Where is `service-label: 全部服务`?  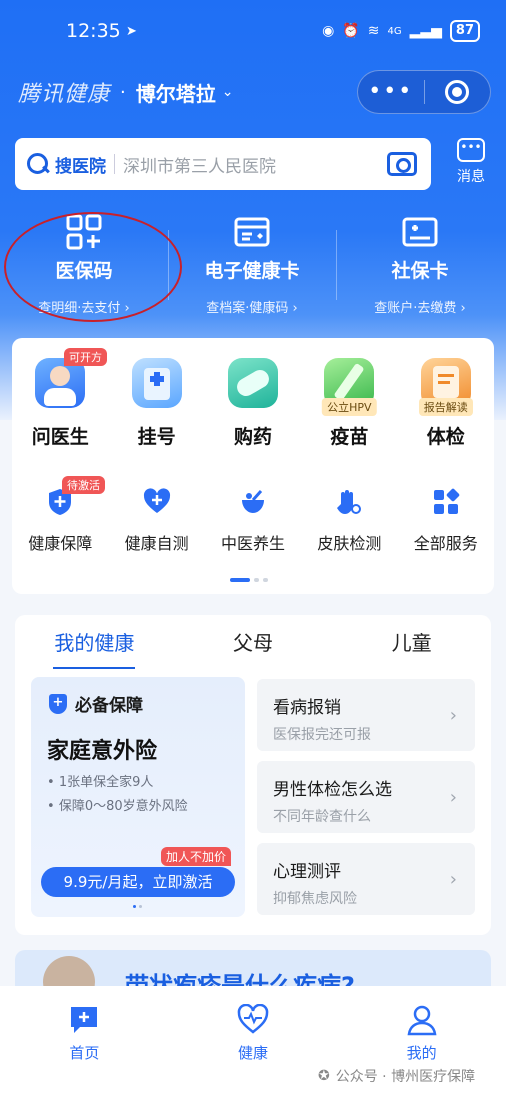
service-label: 全部服务 is located at coordinates (445, 543).